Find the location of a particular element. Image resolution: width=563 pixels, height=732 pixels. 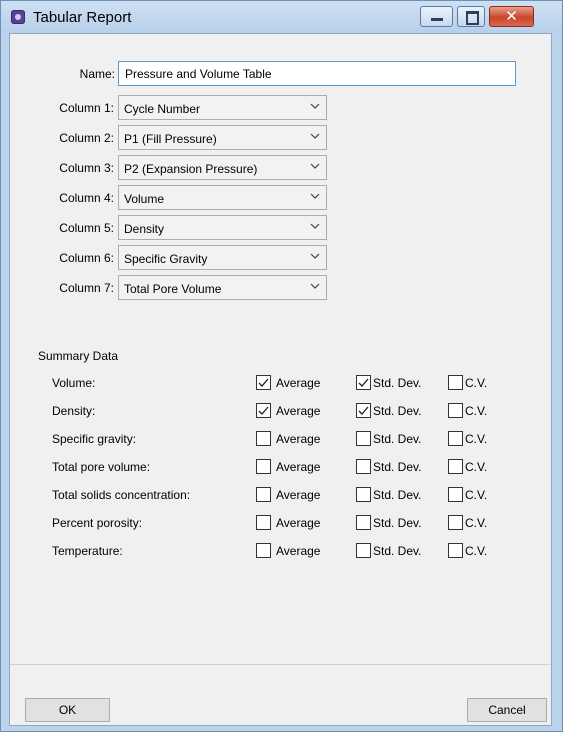

close-button: ✕ is located at coordinates (511, 16).